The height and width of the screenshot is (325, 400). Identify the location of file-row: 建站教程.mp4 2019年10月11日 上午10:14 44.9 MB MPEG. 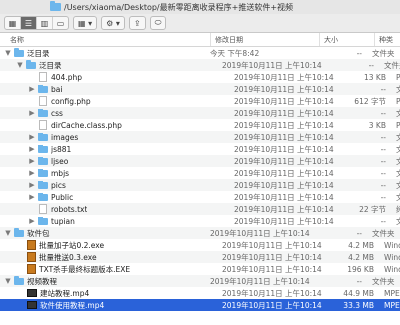
(200, 293).